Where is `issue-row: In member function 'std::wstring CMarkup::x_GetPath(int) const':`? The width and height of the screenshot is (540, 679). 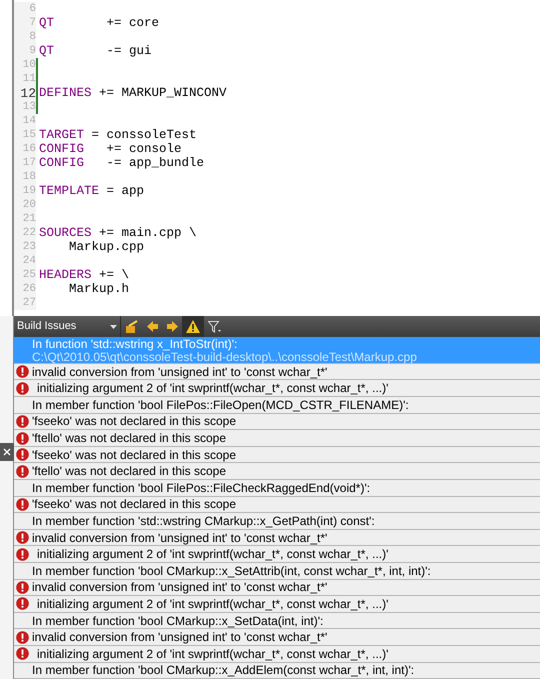 issue-row: In member function 'std::wstring CMarkup::x_GetPath(int) const': is located at coordinates (277, 521).